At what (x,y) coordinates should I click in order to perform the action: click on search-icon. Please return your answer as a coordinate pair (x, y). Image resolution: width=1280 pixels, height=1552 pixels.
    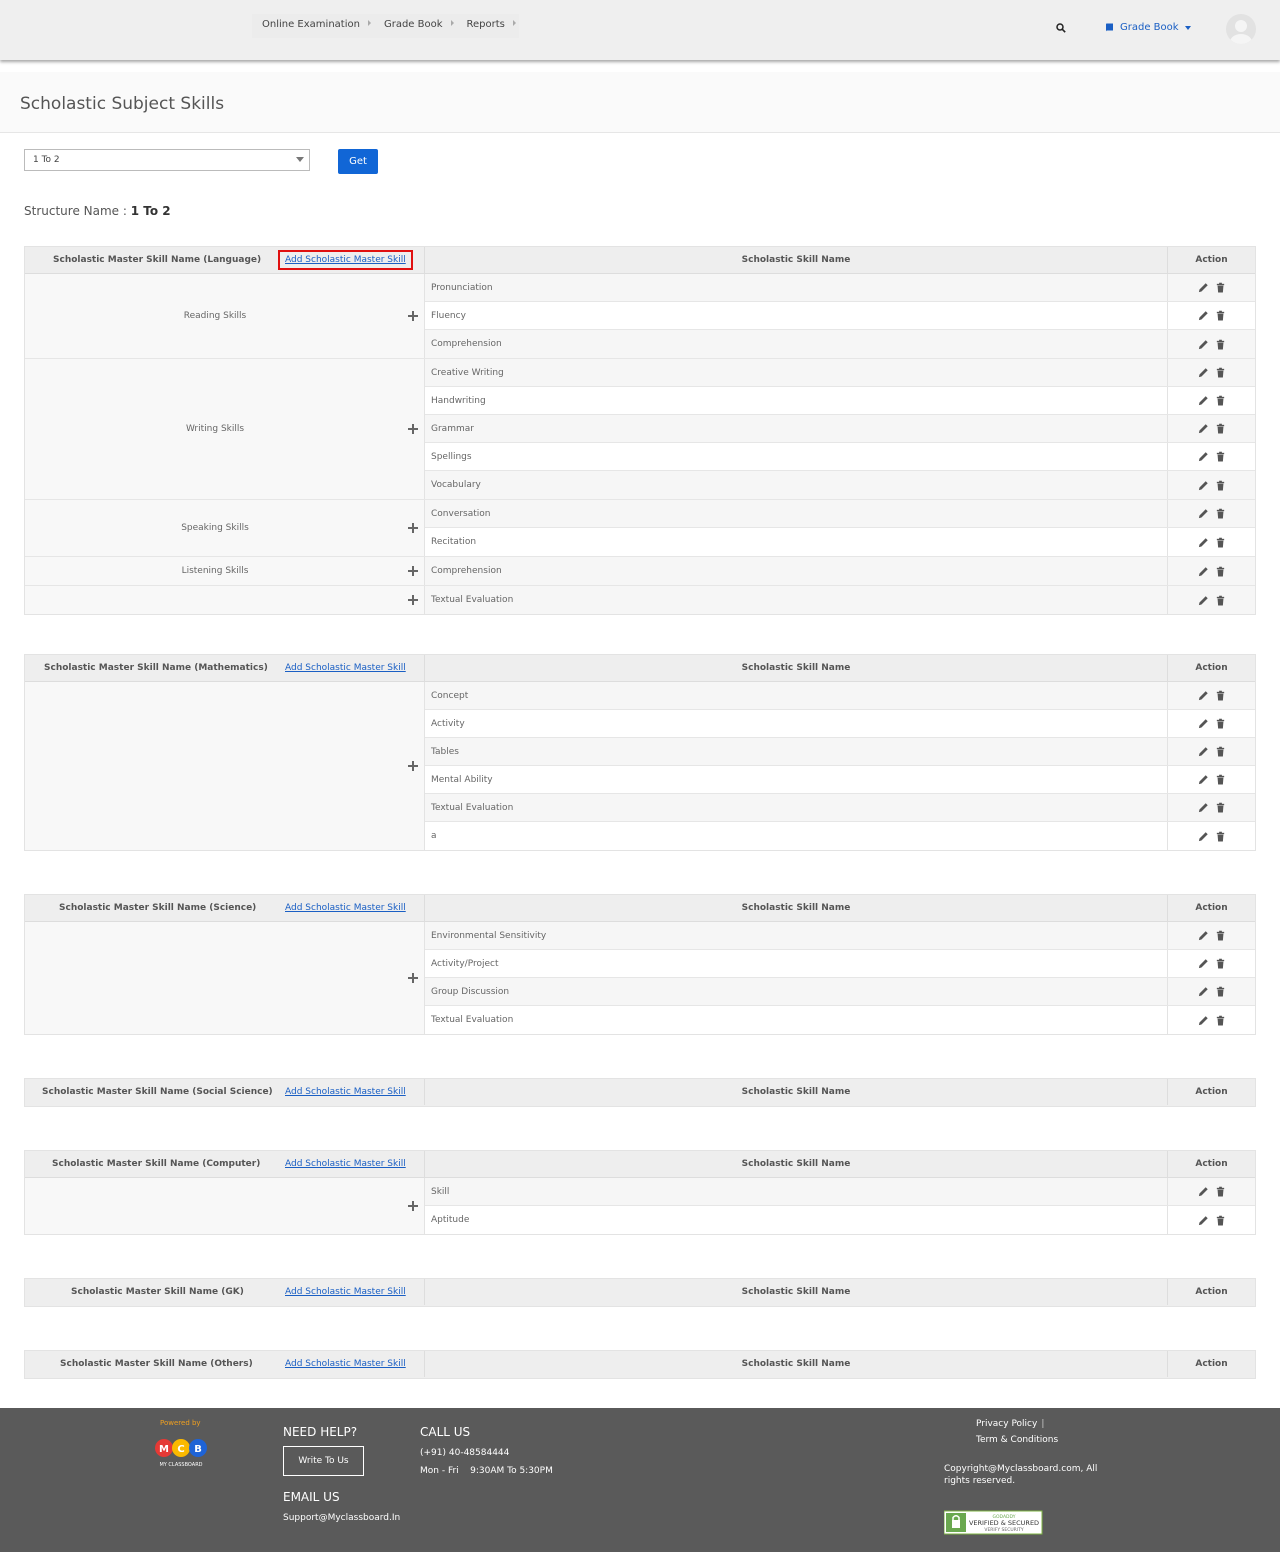
    Looking at the image, I should click on (1061, 28).